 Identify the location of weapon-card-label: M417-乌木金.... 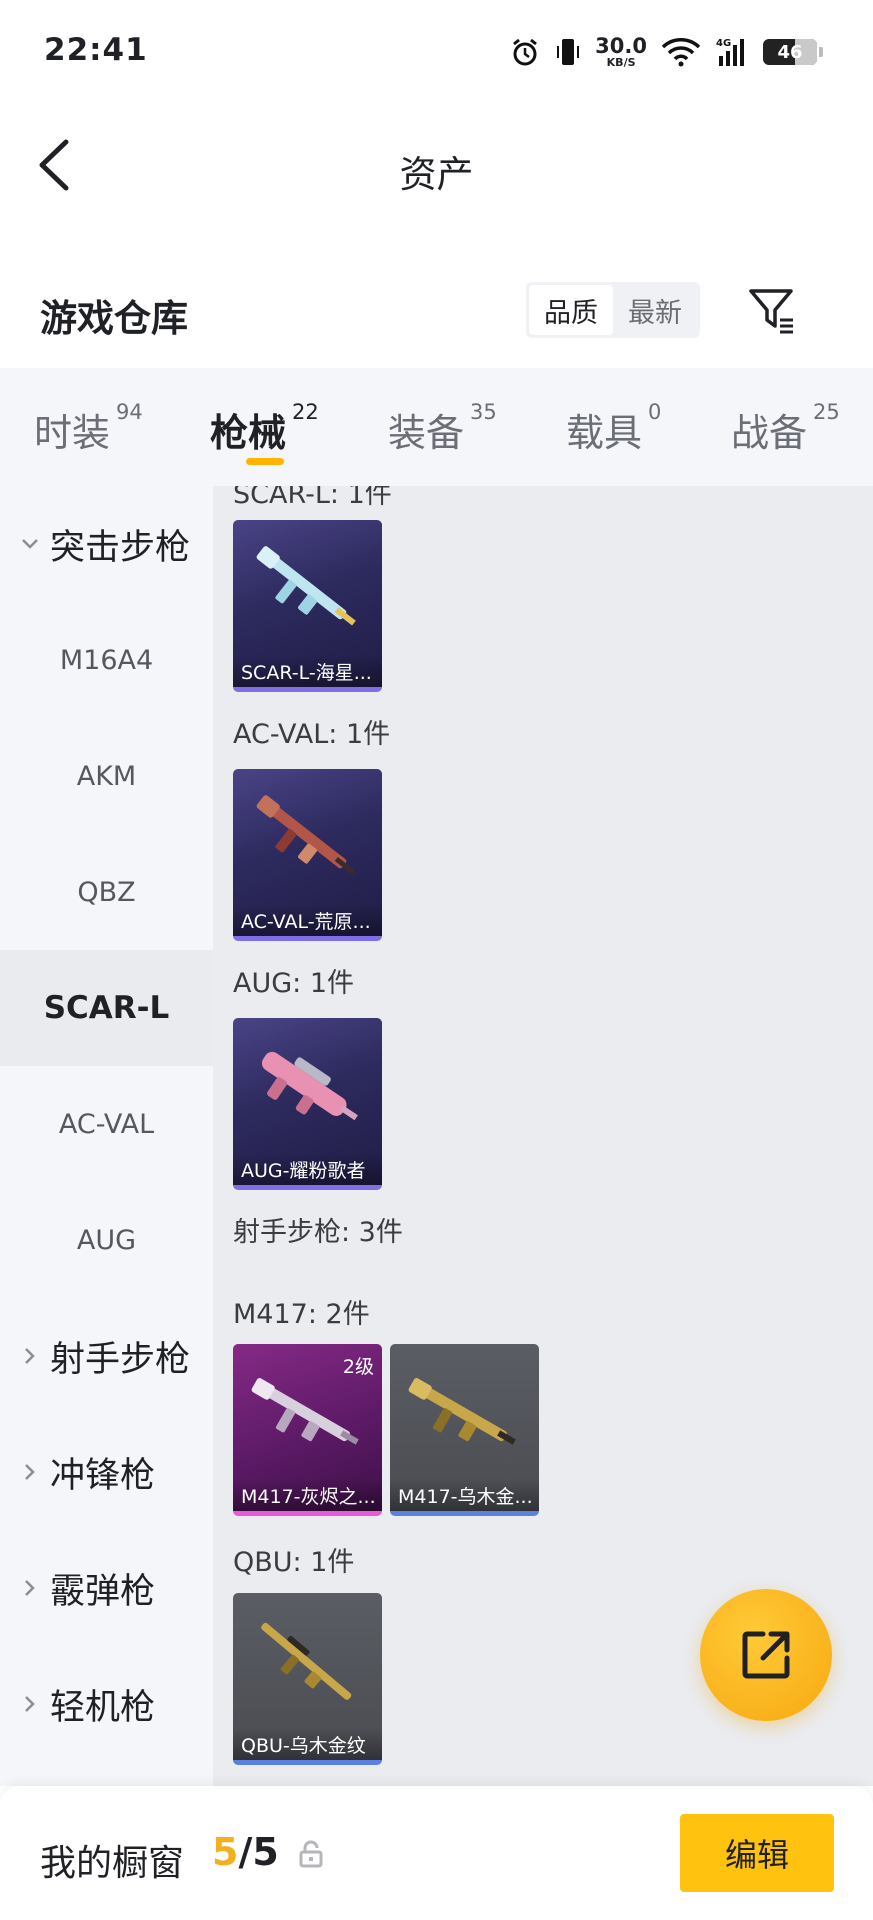
(464, 1495).